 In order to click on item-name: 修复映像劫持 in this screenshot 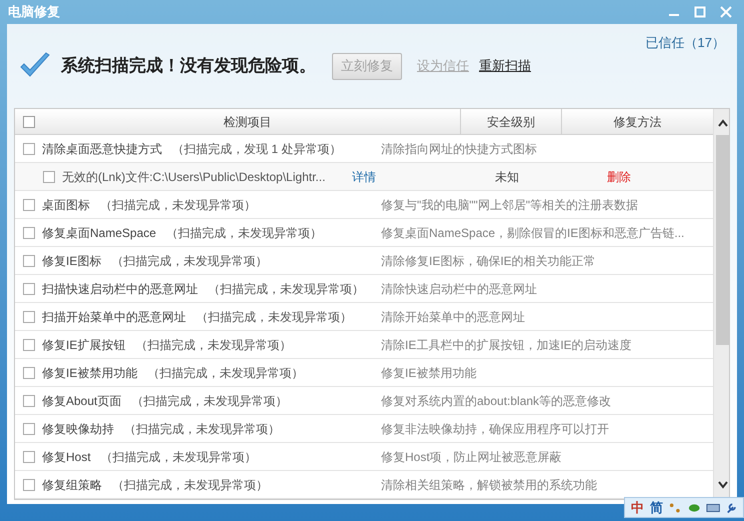, I will do `click(78, 429)`.